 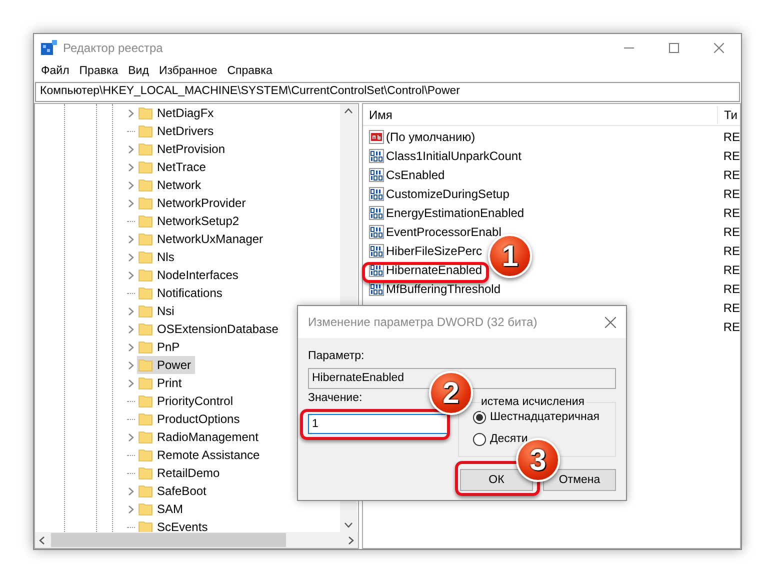 I want to click on dialog-title: Изменение параметра DWORD (32 бита), so click(x=423, y=322).